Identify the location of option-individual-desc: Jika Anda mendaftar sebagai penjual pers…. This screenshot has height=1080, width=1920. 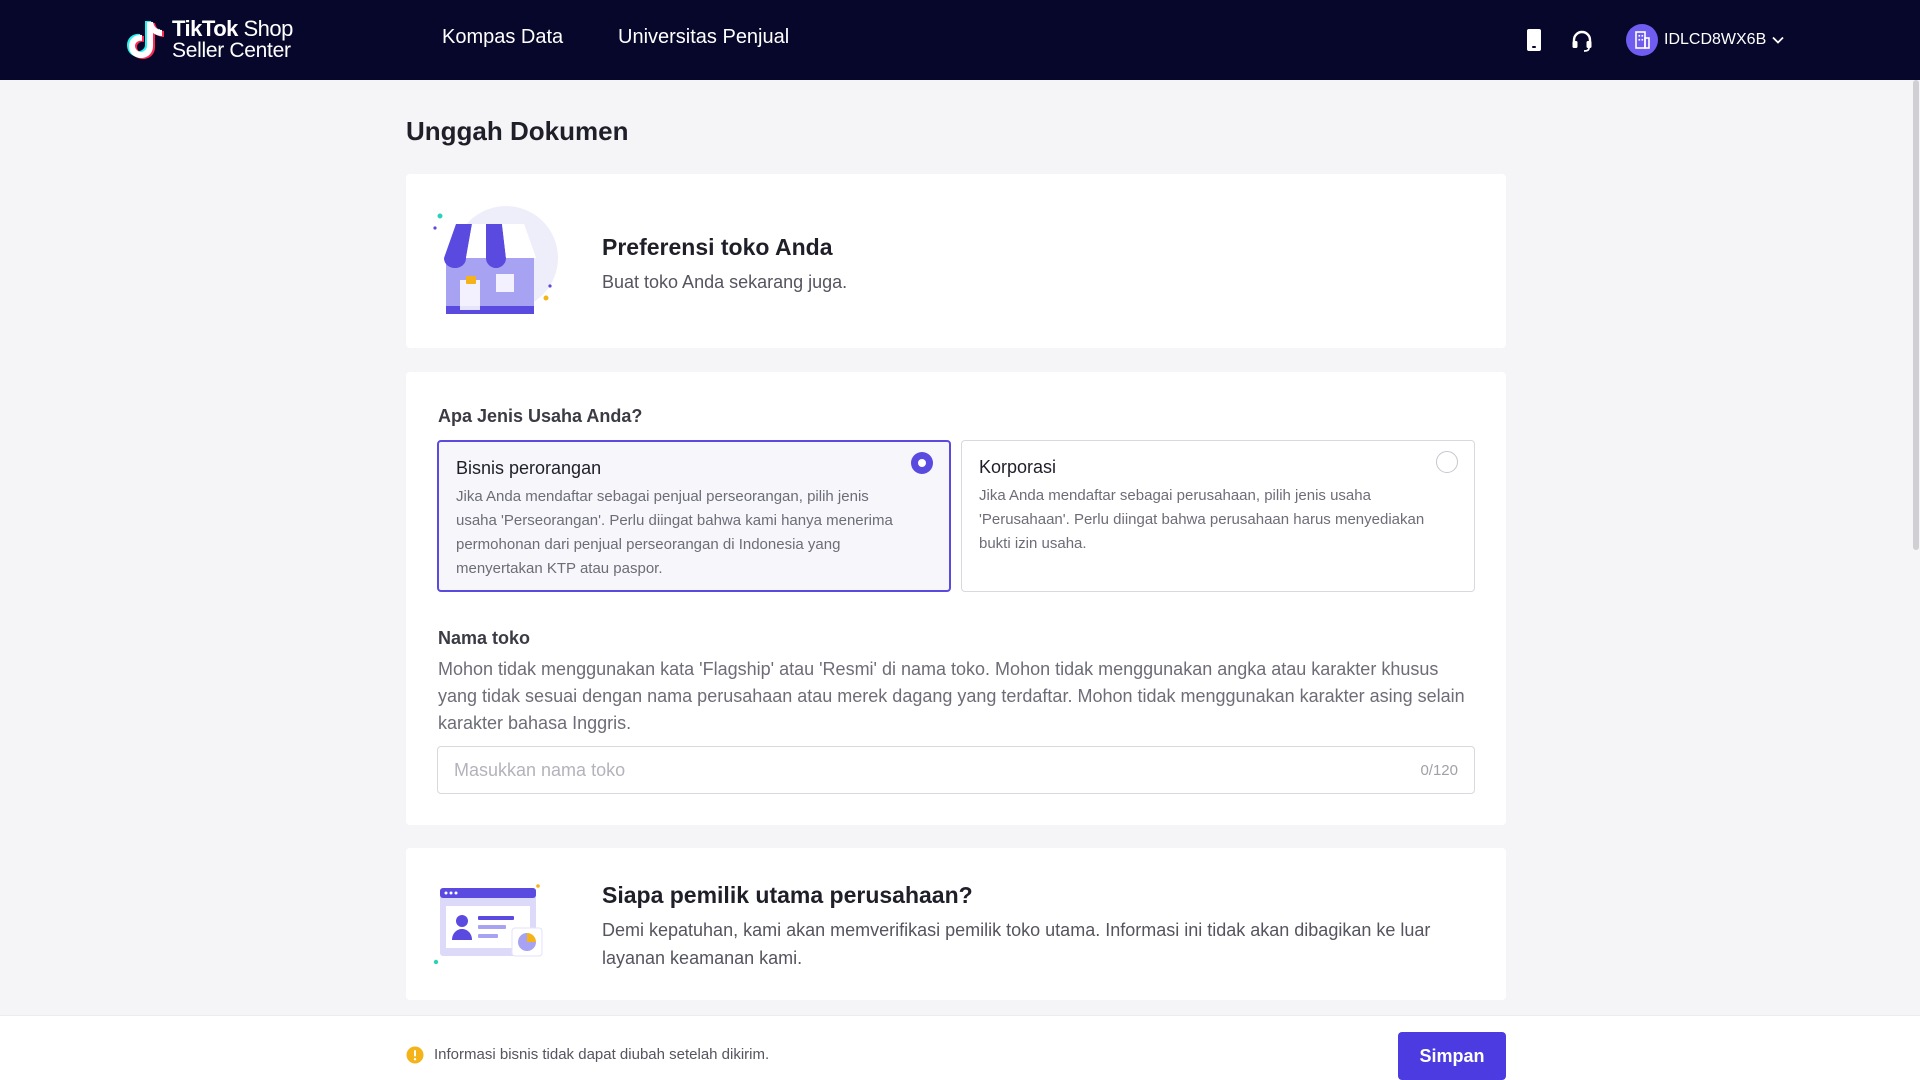
(674, 532).